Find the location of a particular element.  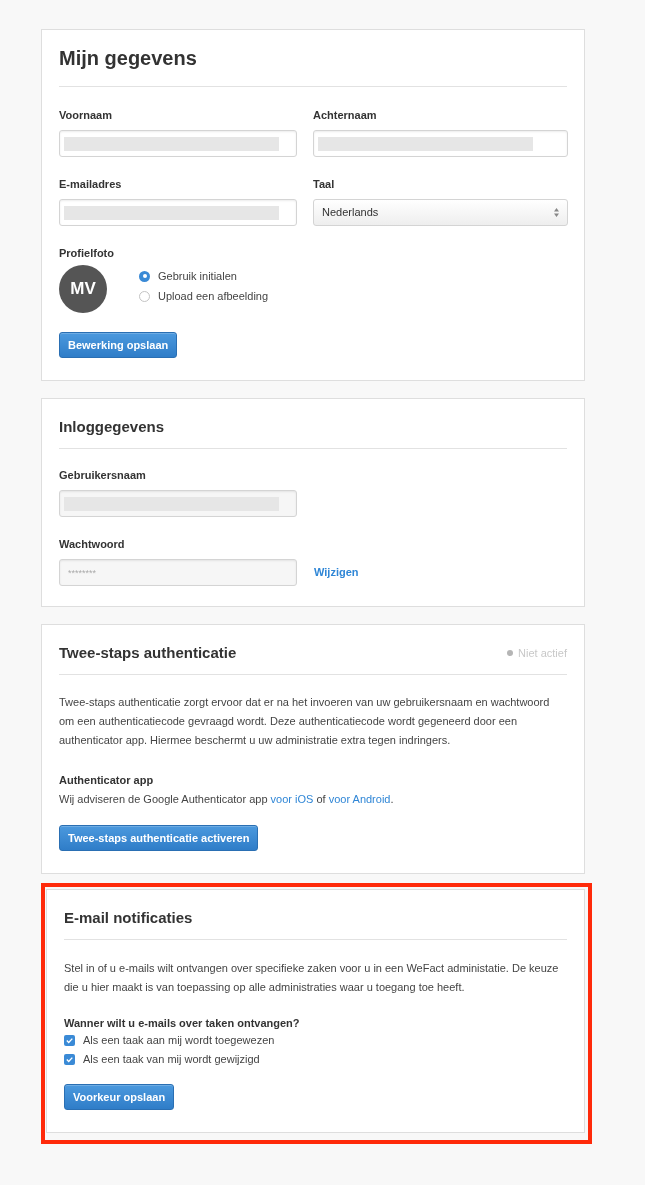

radio-option: Upload een afbeelding is located at coordinates (204, 296).